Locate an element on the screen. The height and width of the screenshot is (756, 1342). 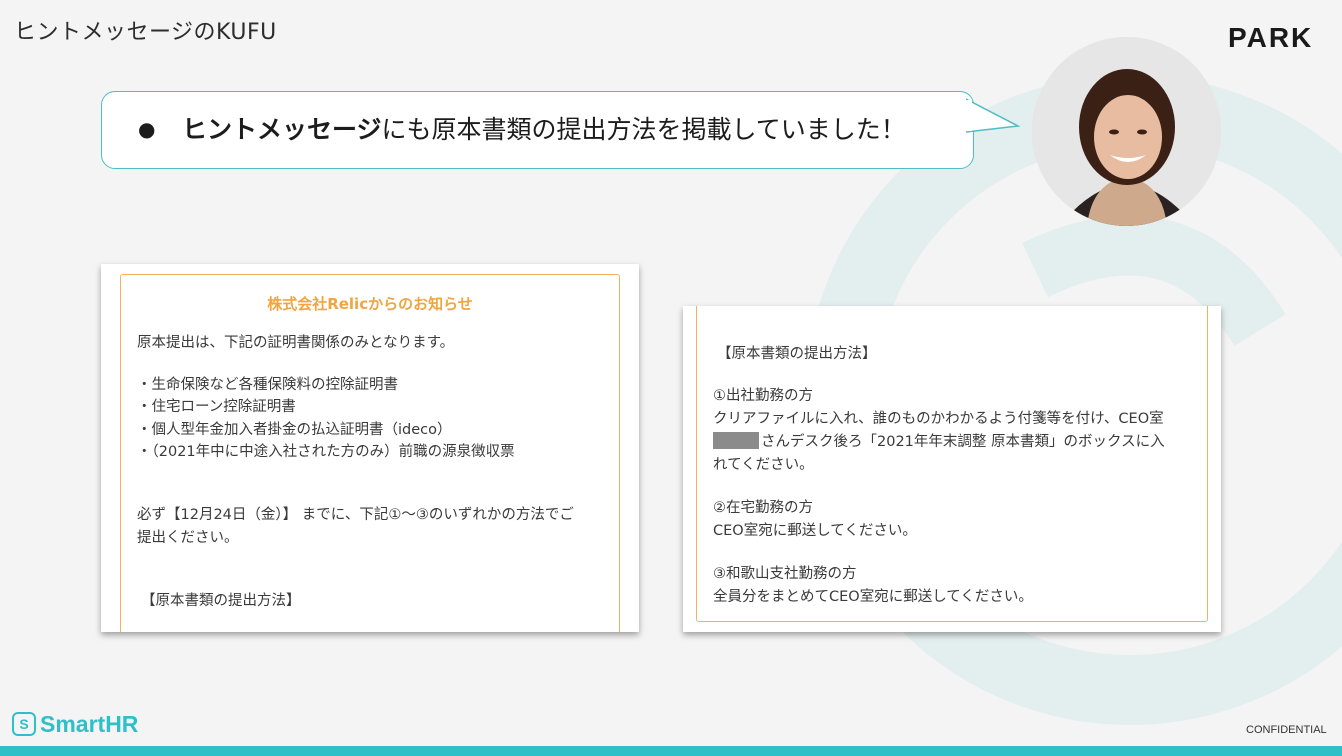
notice-line-redacted: さんデスク後ろ「2021年年末調整 原本書類」のボックスに入 is located at coordinates (939, 440).